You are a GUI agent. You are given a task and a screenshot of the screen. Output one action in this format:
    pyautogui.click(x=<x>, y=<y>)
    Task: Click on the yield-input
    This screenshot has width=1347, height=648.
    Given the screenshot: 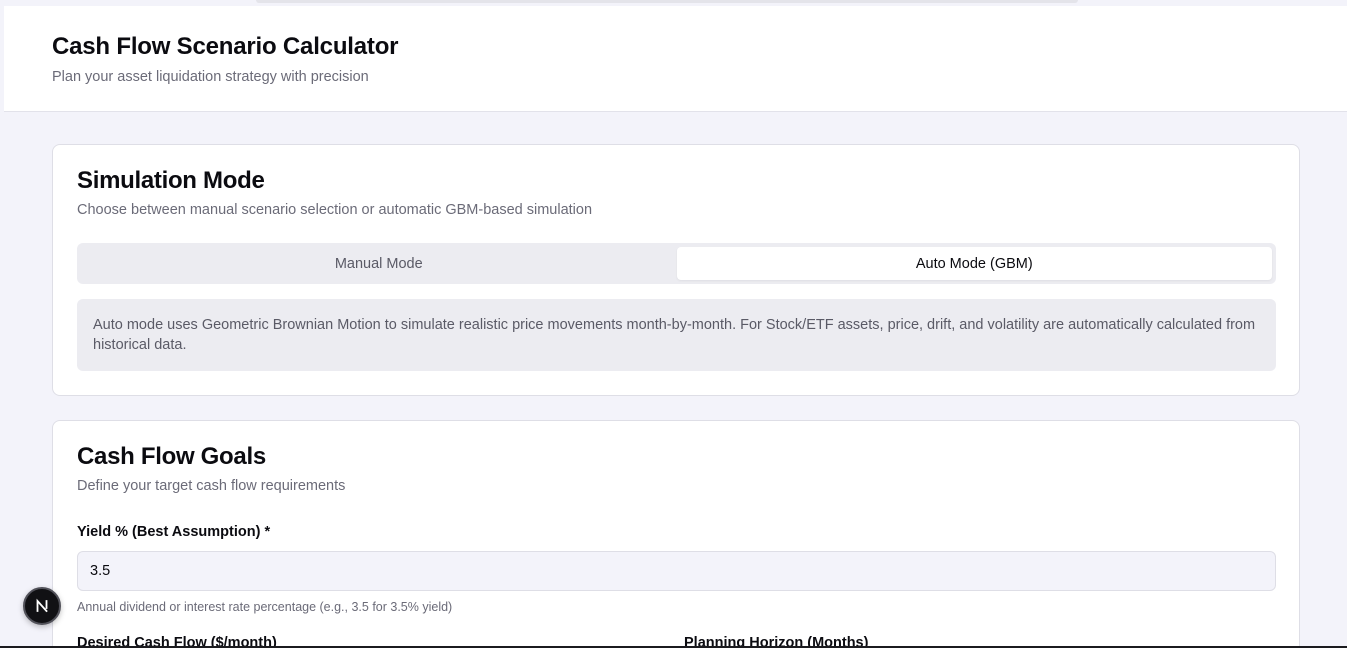 What is the action you would take?
    pyautogui.click(x=676, y=571)
    